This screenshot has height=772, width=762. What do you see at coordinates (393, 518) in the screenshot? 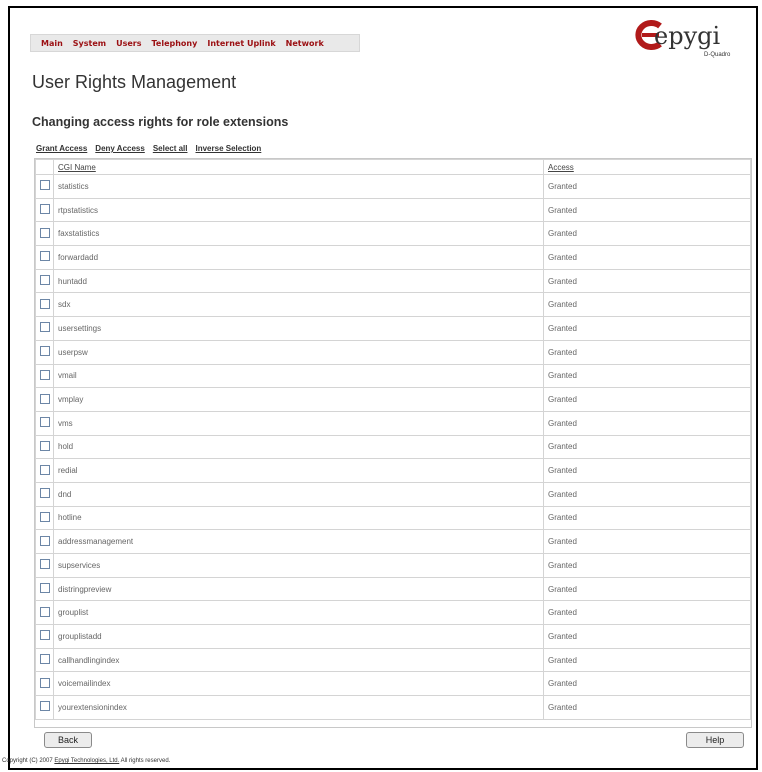
I see `table-row: hotline Granted` at bounding box center [393, 518].